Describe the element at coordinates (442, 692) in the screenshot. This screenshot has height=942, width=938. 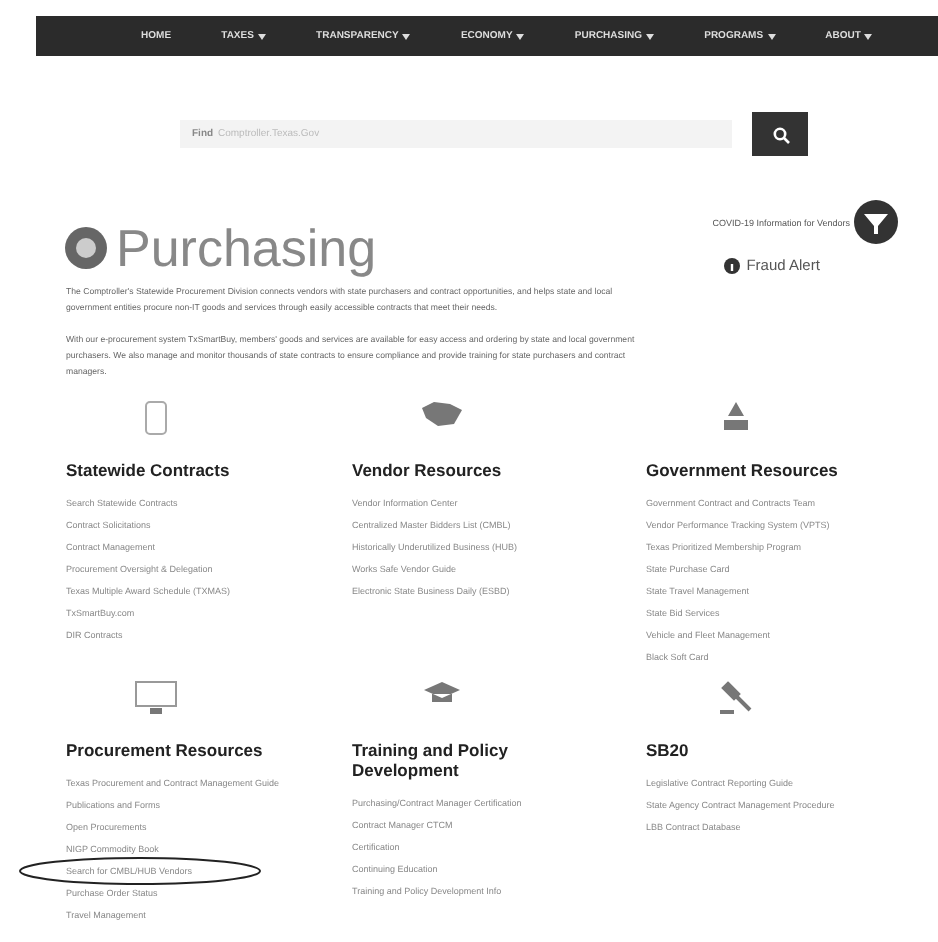
I see `graduation-cap-icon` at that location.